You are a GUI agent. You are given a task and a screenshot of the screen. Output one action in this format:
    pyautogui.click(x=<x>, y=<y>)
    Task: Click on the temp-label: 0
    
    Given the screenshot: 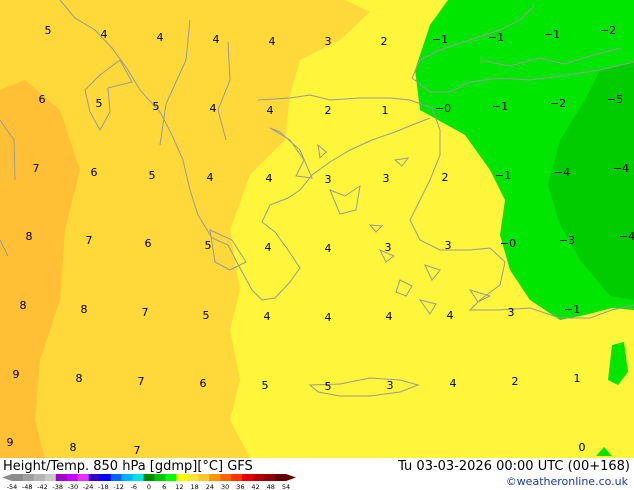 What is the action you would take?
    pyautogui.click(x=582, y=447)
    